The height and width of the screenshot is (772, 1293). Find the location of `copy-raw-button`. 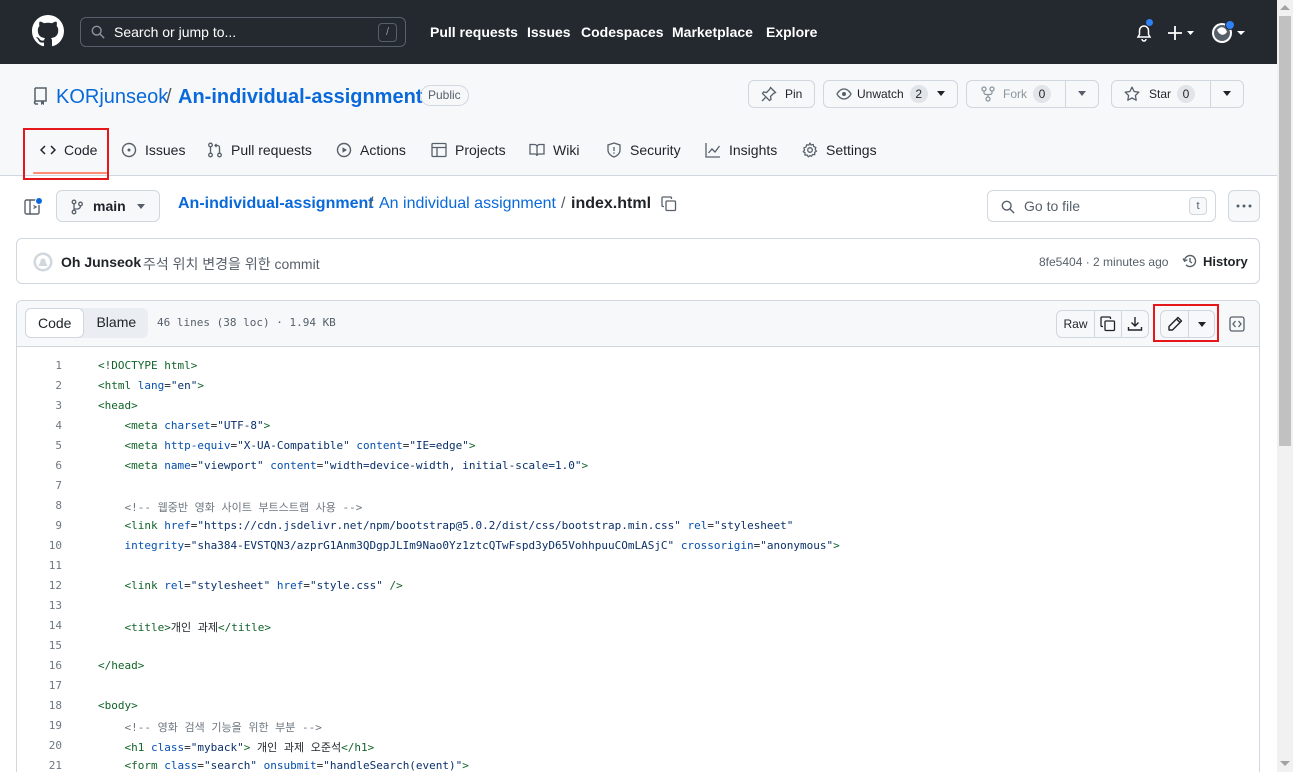

copy-raw-button is located at coordinates (1108, 324).